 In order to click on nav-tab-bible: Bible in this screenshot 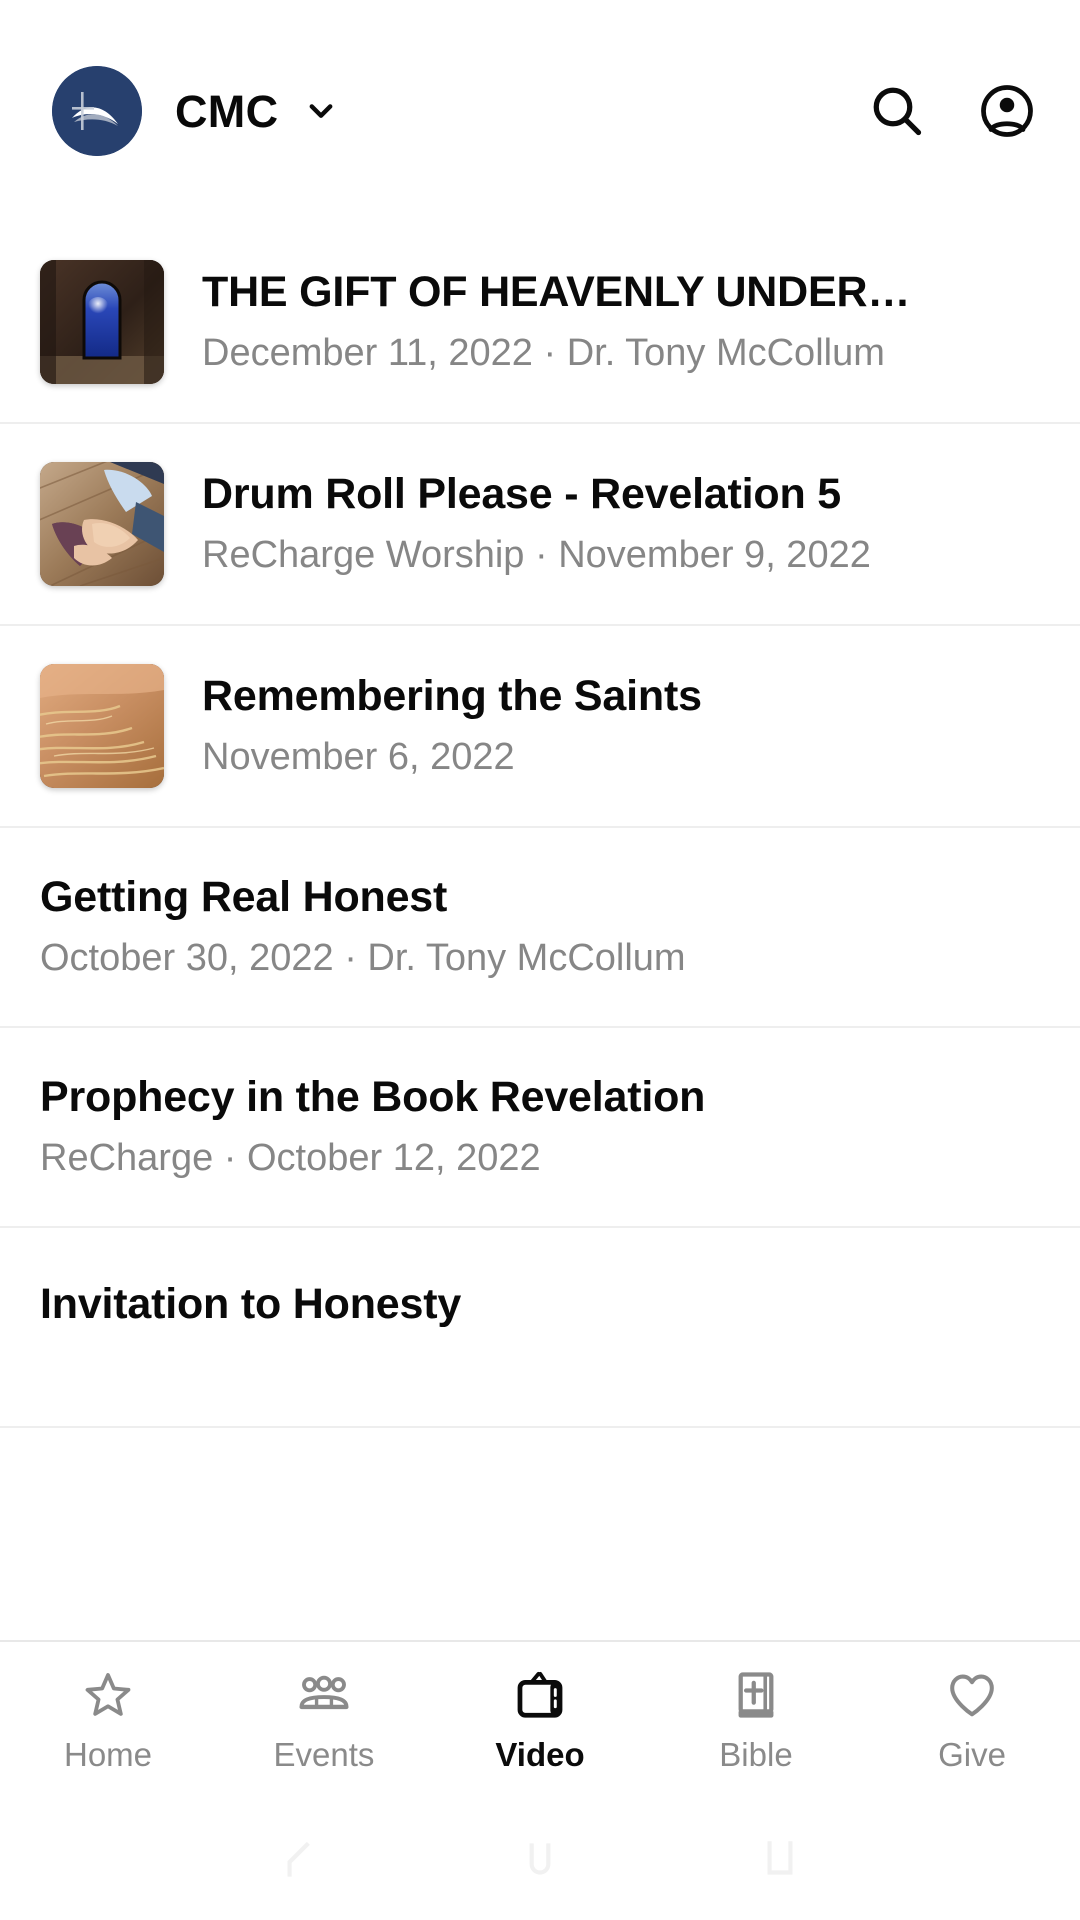, I will do `click(756, 1717)`.